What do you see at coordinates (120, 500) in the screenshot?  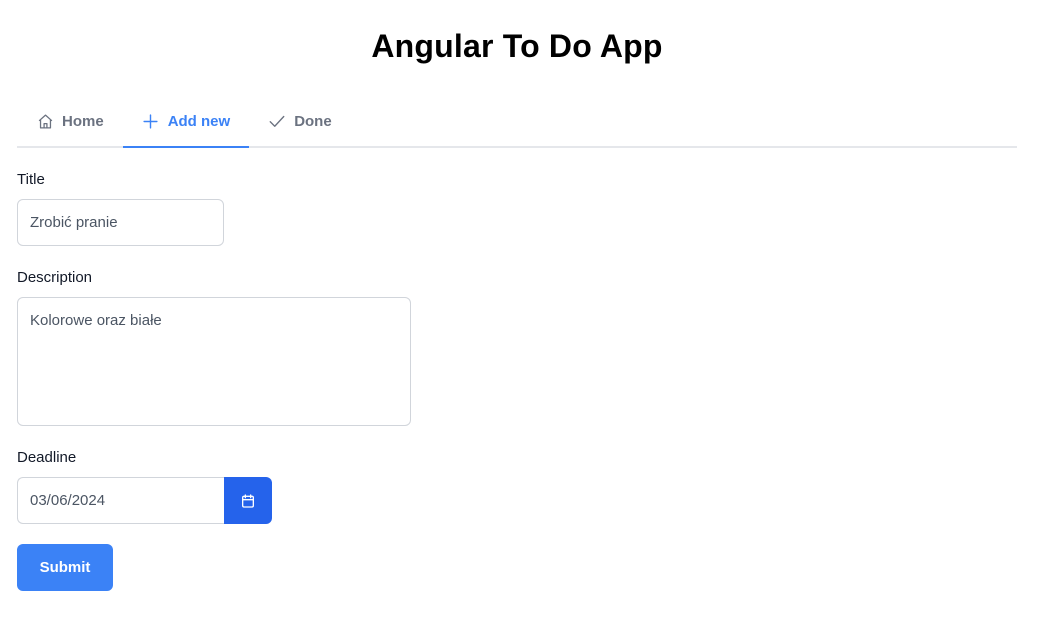 I see `deadline-input` at bounding box center [120, 500].